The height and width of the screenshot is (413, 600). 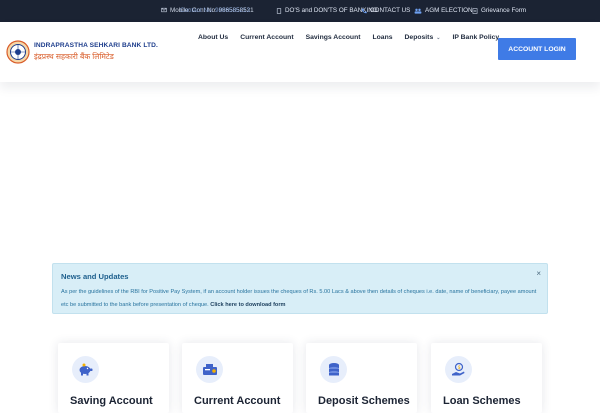 What do you see at coordinates (475, 37) in the screenshot?
I see `nav-ip-bank-policy: IP Bank Policy` at bounding box center [475, 37].